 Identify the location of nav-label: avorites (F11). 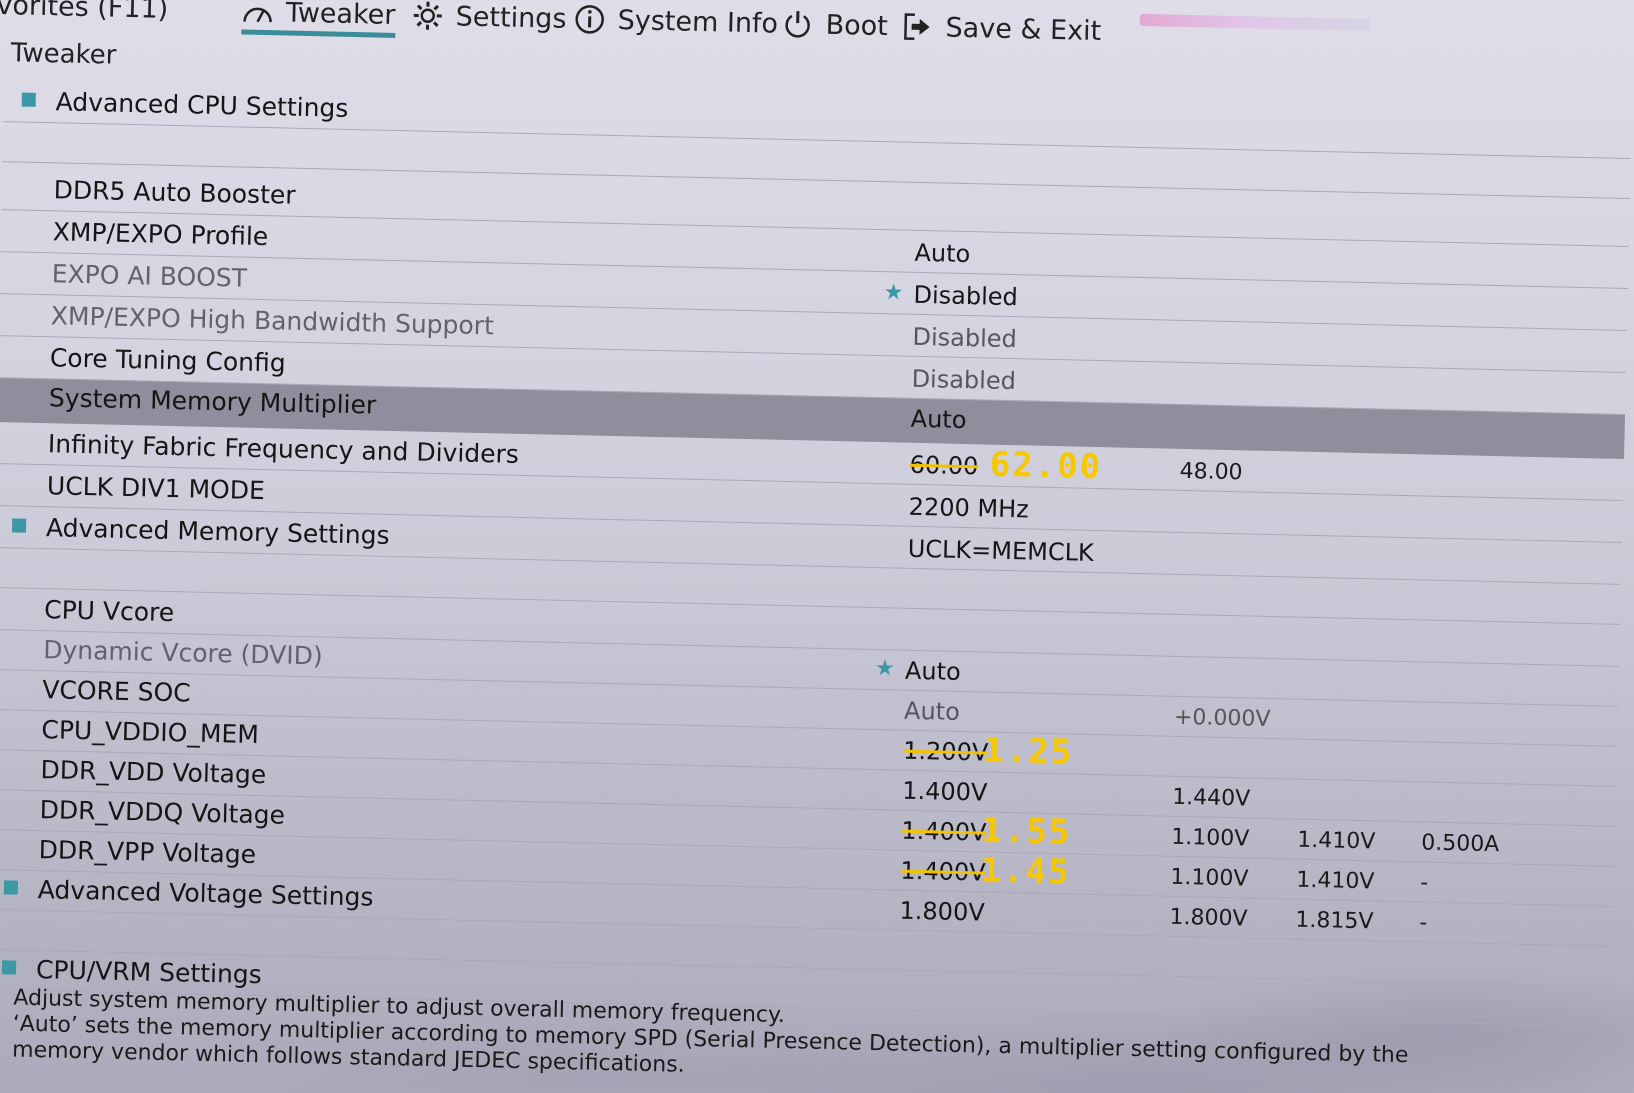
(84, 12).